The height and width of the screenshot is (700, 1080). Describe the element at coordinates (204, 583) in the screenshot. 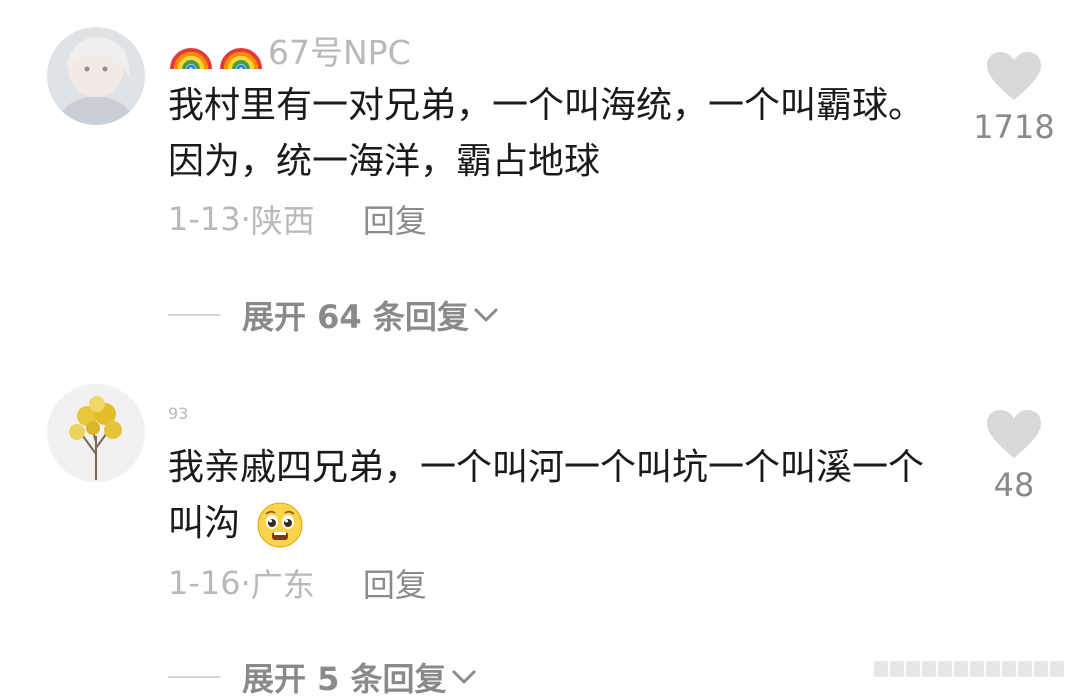

I see `comment-date: 1-16` at that location.